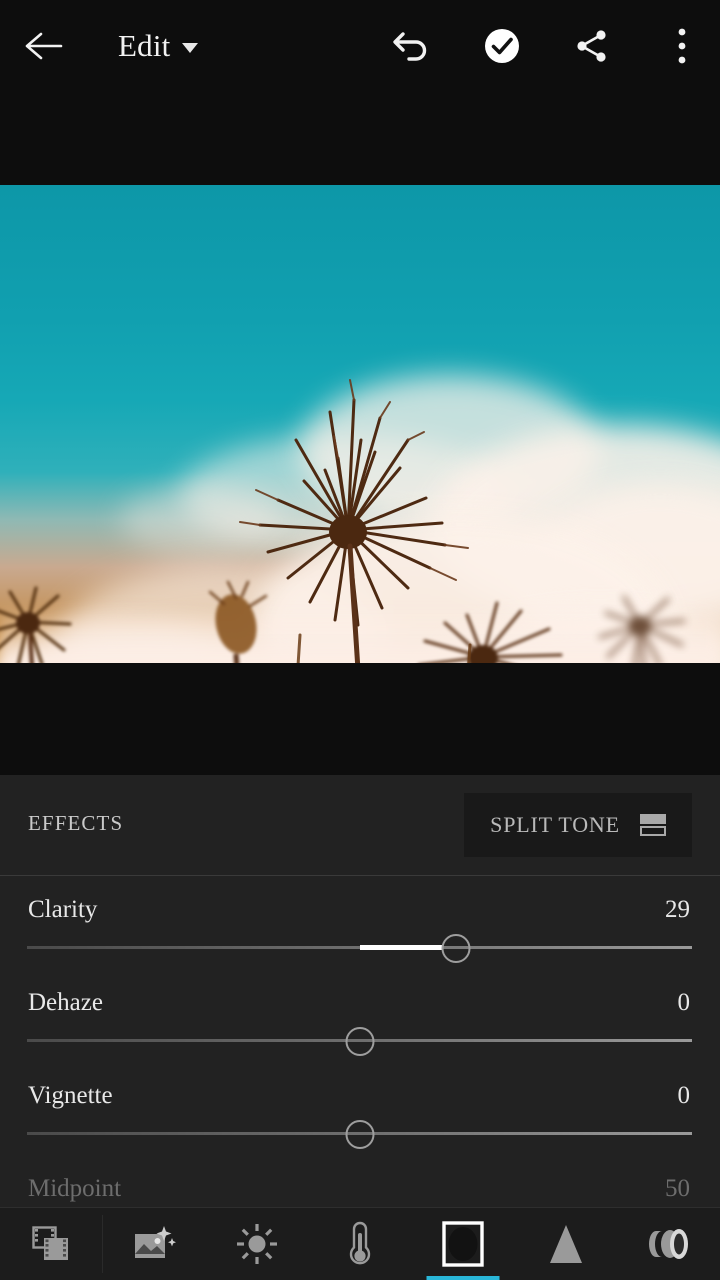 The width and height of the screenshot is (720, 1280). Describe the element at coordinates (76, 823) in the screenshot. I see `section-title: EFFECTS` at that location.